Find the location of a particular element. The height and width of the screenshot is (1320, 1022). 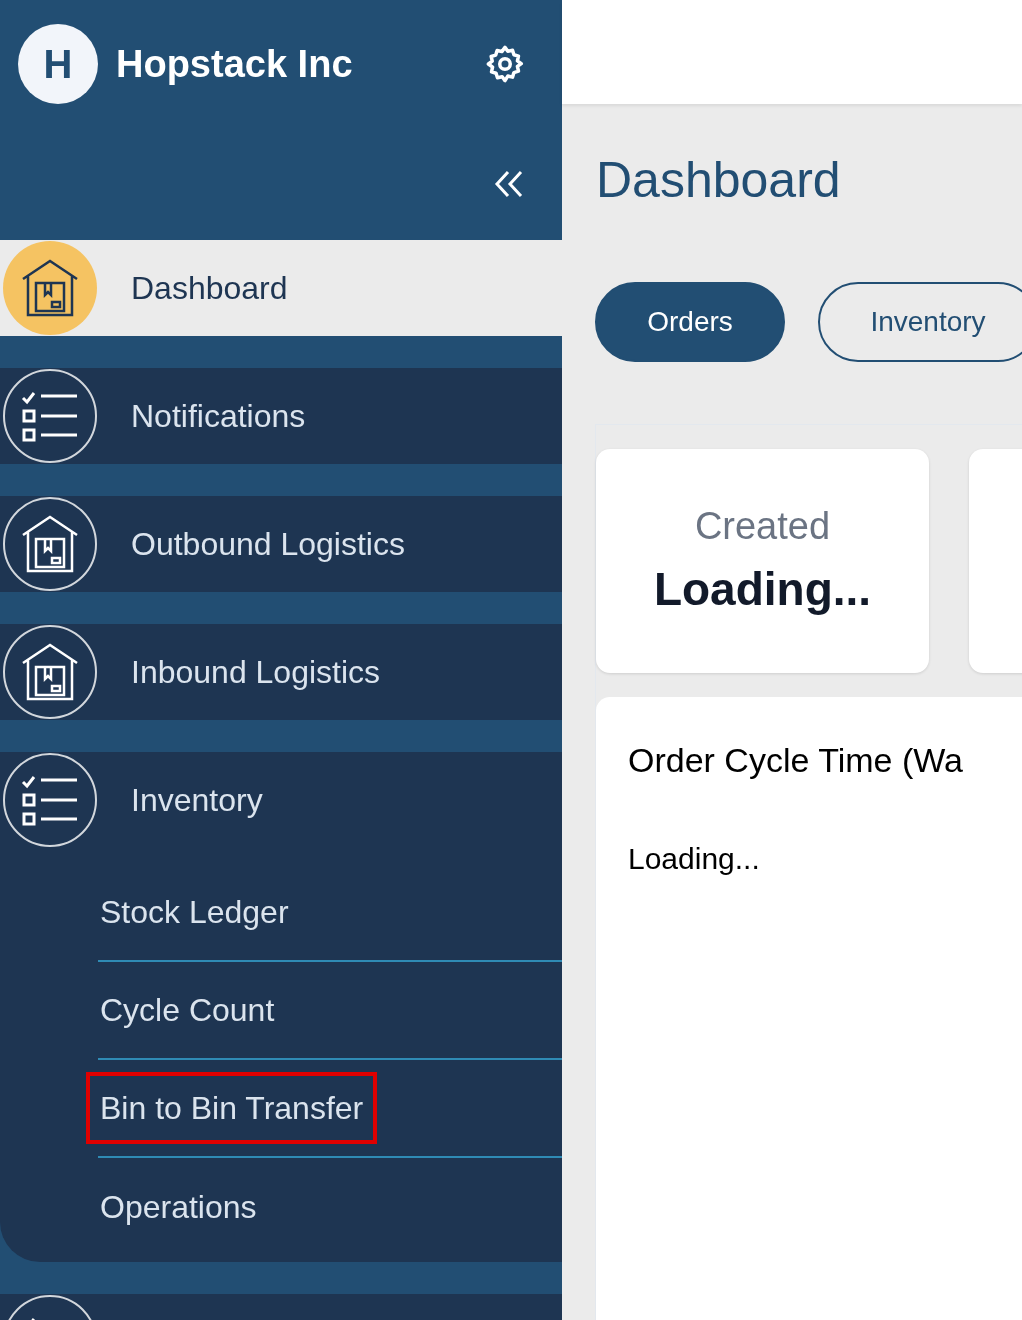

submenu-item: Cycle Count is located at coordinates (187, 1010).